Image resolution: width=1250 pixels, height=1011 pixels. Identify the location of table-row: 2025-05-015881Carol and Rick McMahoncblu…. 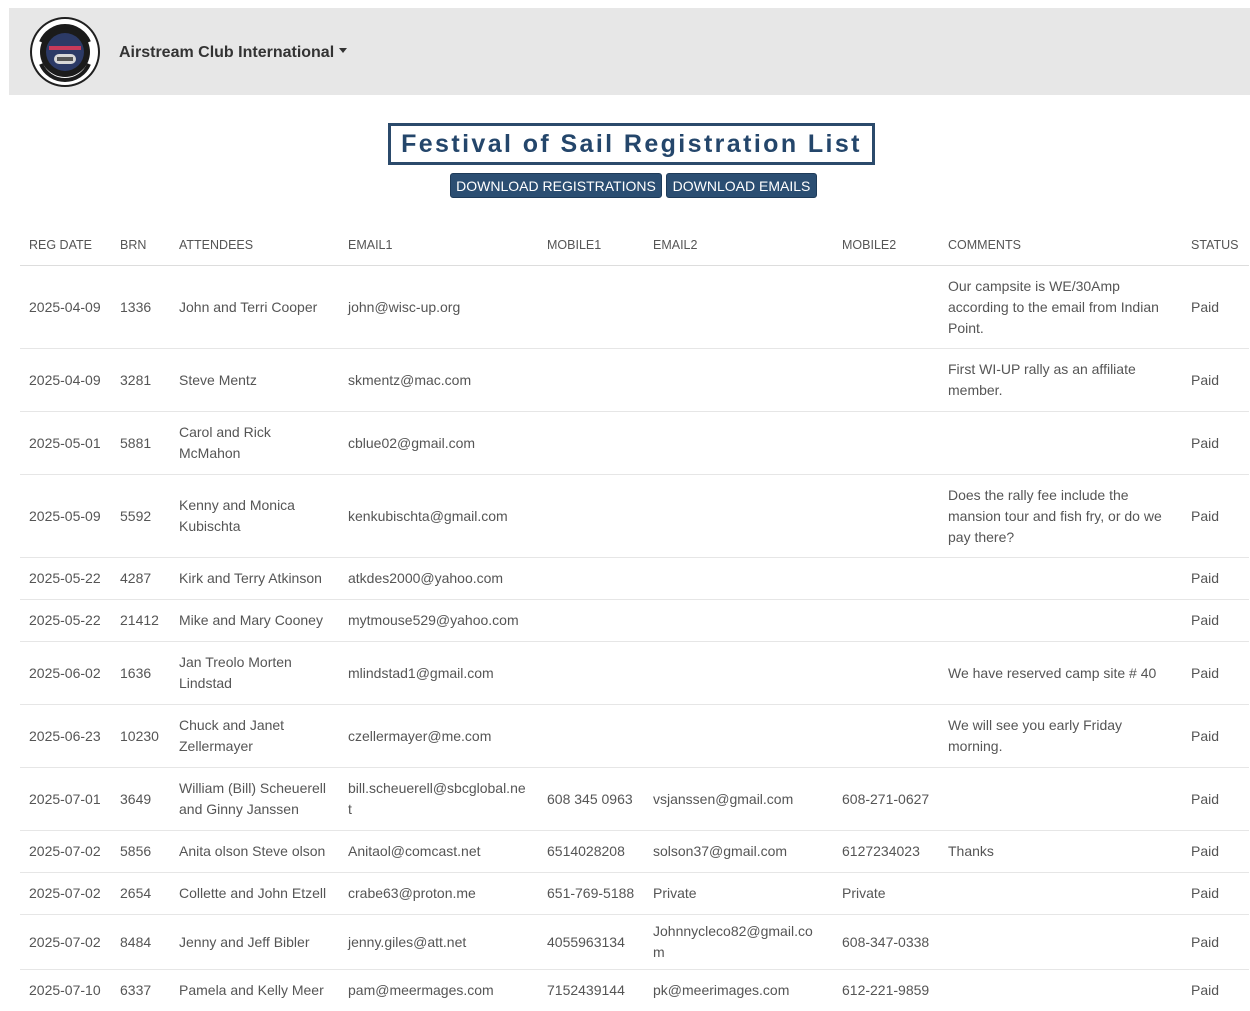
(634, 443).